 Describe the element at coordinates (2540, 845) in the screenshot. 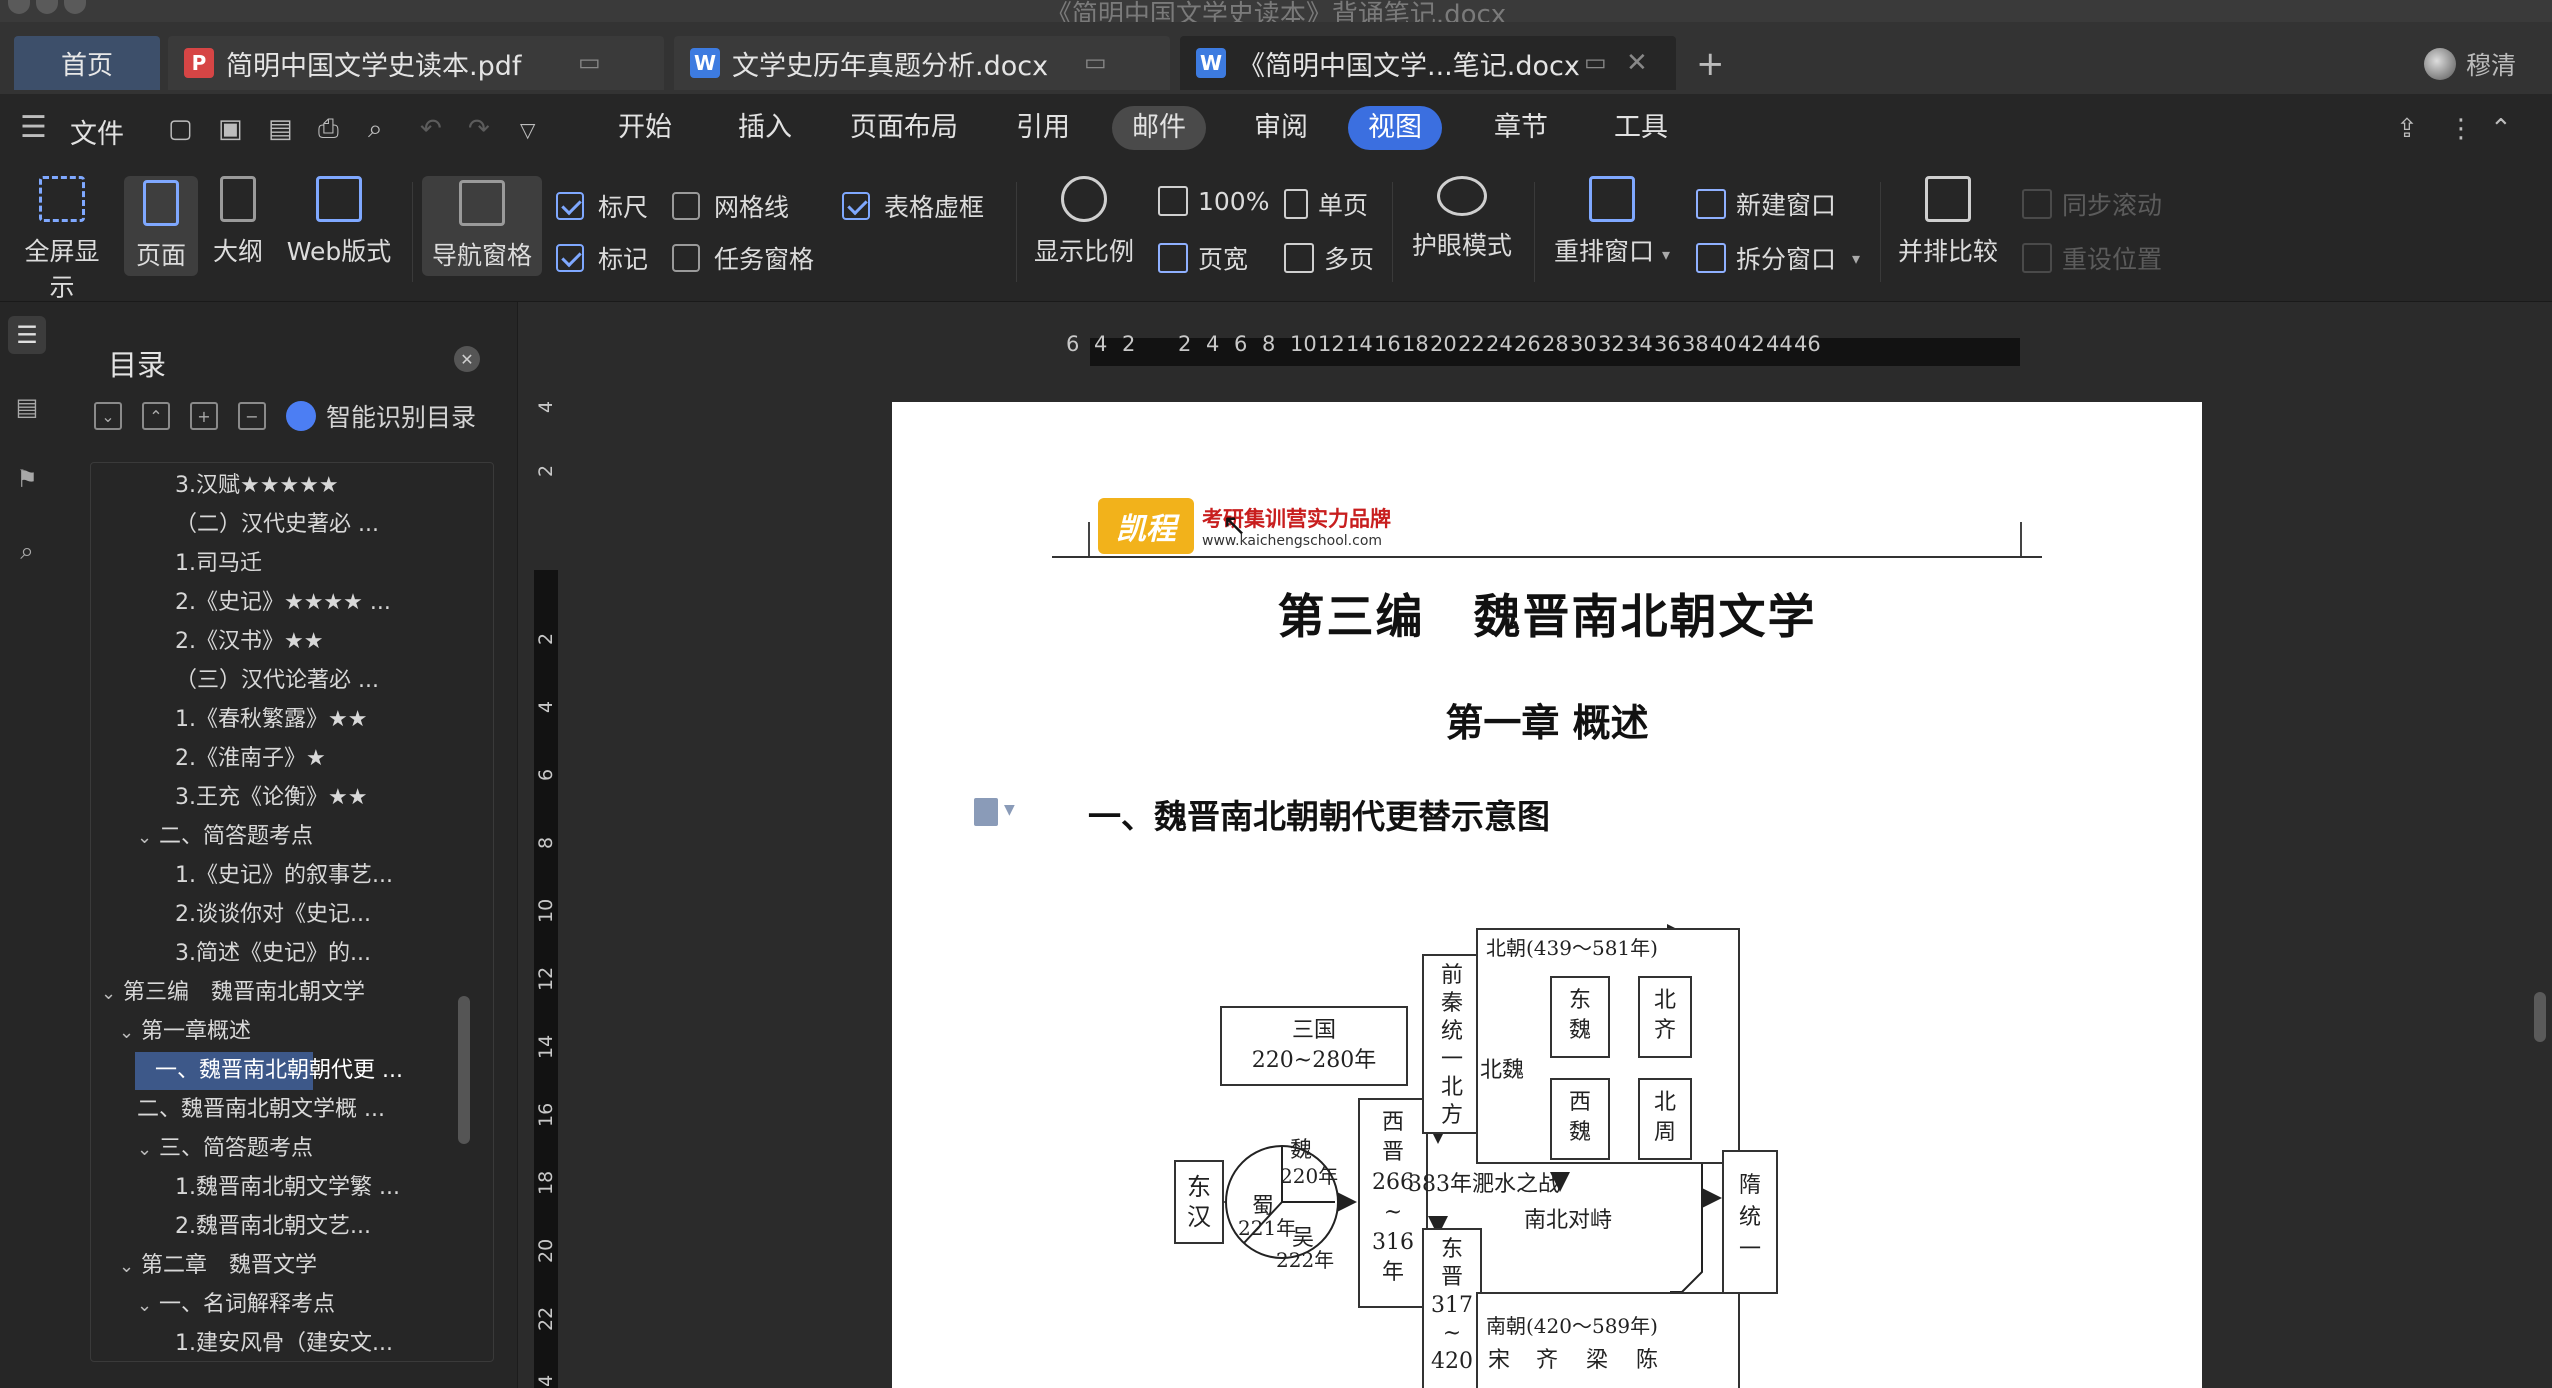

I see `vertical-scrollbar` at that location.